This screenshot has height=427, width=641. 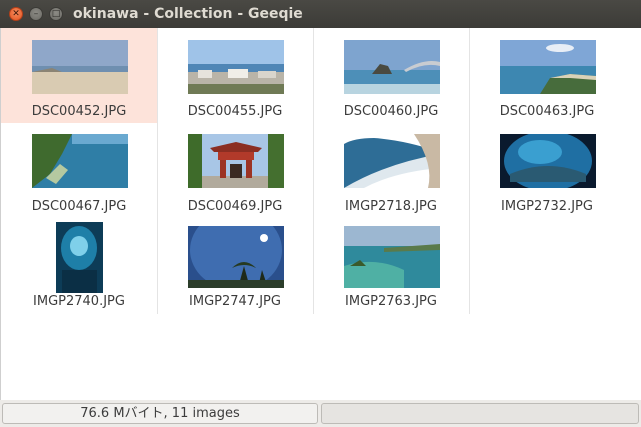 I want to click on thumbnail-caption: DSC00469.JPG, so click(x=235, y=206).